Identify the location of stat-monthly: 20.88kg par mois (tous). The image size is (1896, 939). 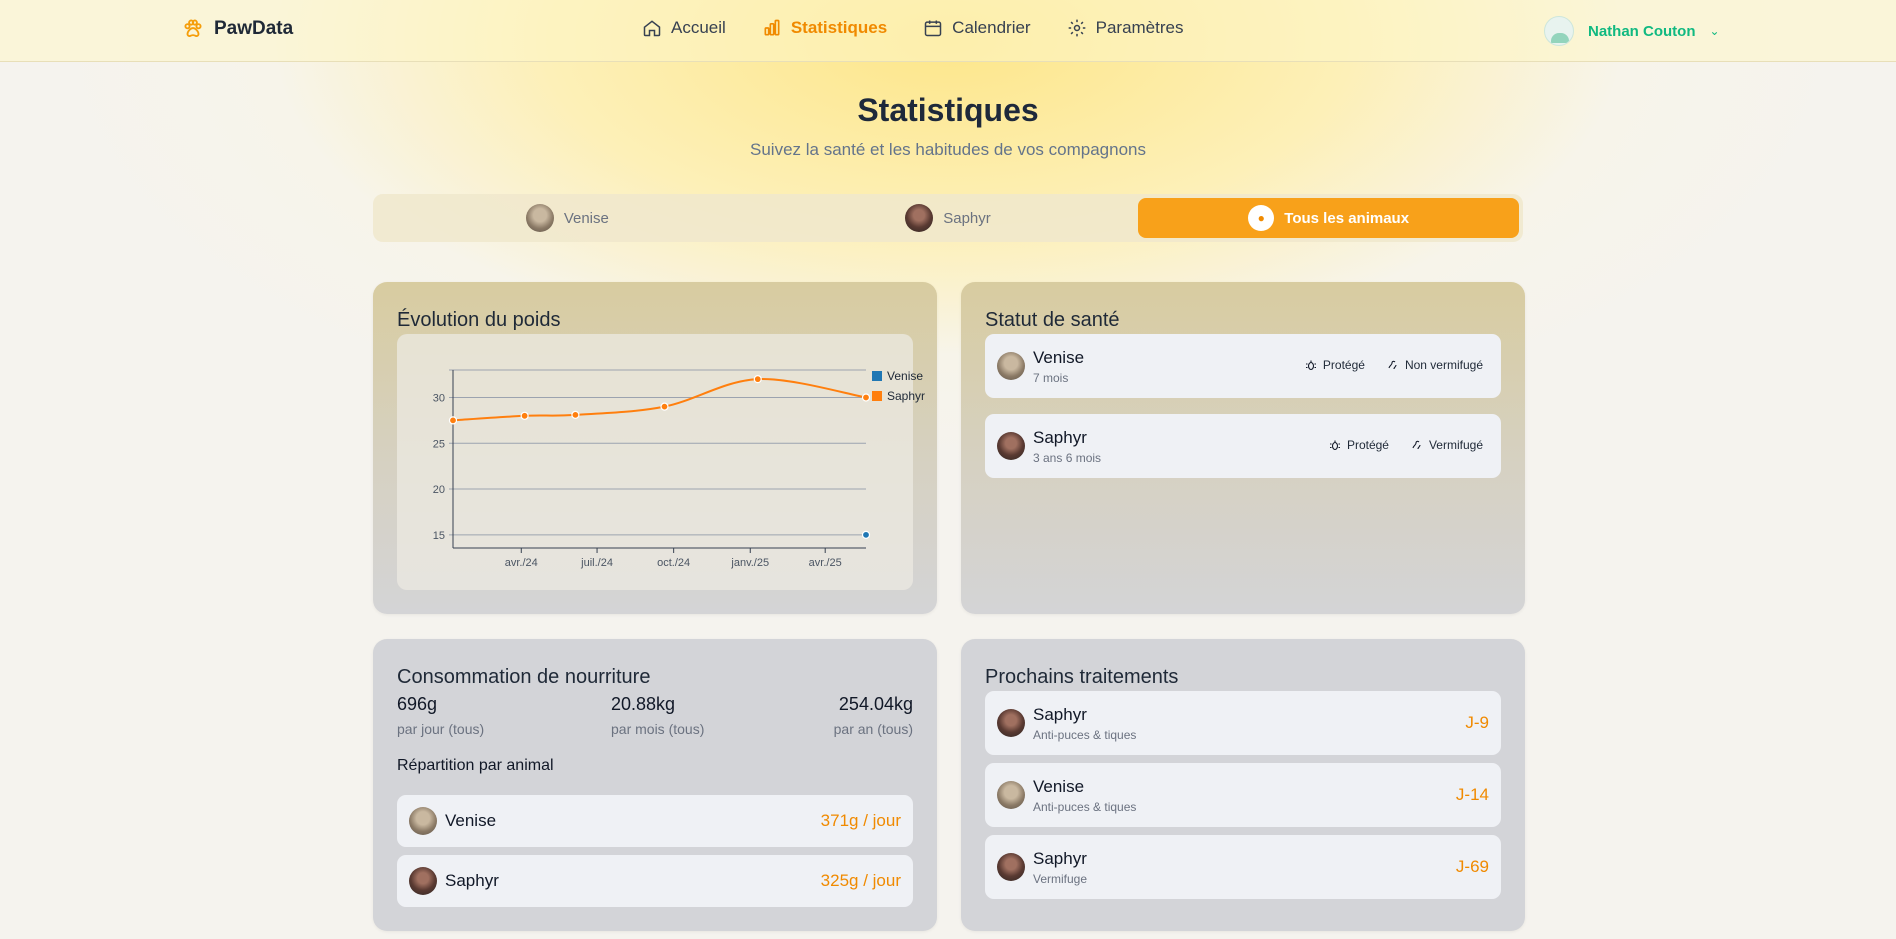
(657, 715).